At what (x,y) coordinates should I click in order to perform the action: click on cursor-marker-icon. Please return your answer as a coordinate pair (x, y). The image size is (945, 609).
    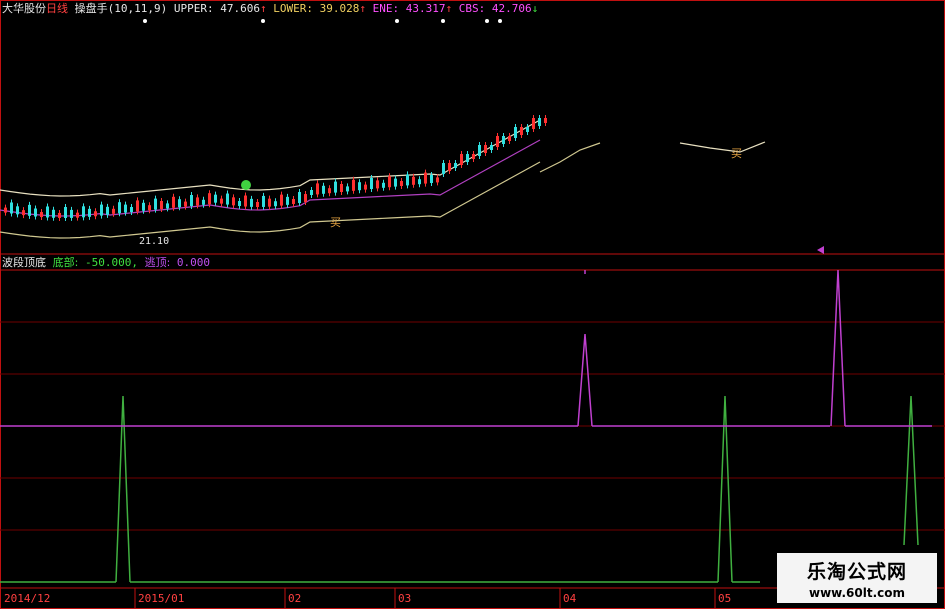
    Looking at the image, I should click on (820, 250).